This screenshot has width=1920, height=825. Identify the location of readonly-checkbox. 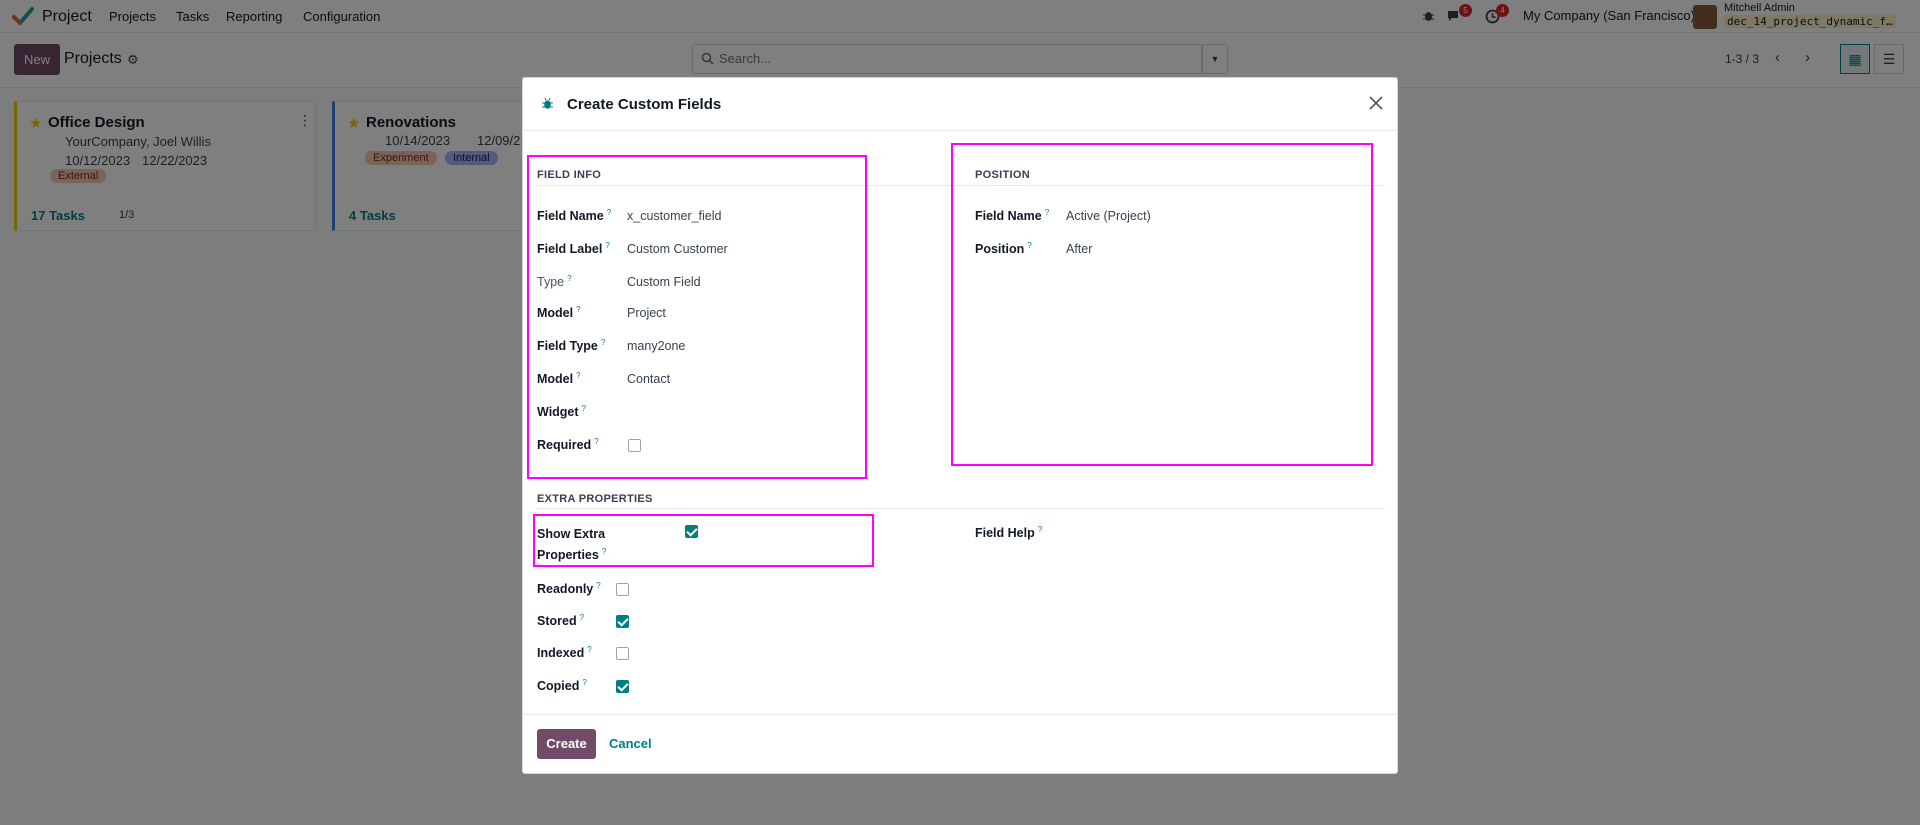
(622, 589).